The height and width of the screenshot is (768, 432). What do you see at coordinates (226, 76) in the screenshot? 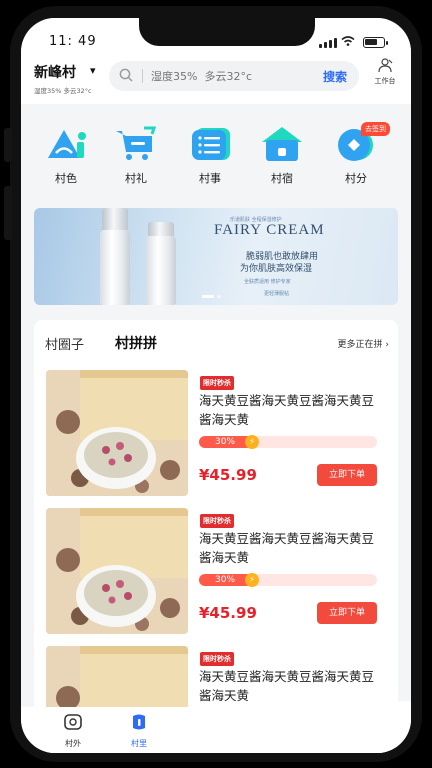
I see `search-input` at bounding box center [226, 76].